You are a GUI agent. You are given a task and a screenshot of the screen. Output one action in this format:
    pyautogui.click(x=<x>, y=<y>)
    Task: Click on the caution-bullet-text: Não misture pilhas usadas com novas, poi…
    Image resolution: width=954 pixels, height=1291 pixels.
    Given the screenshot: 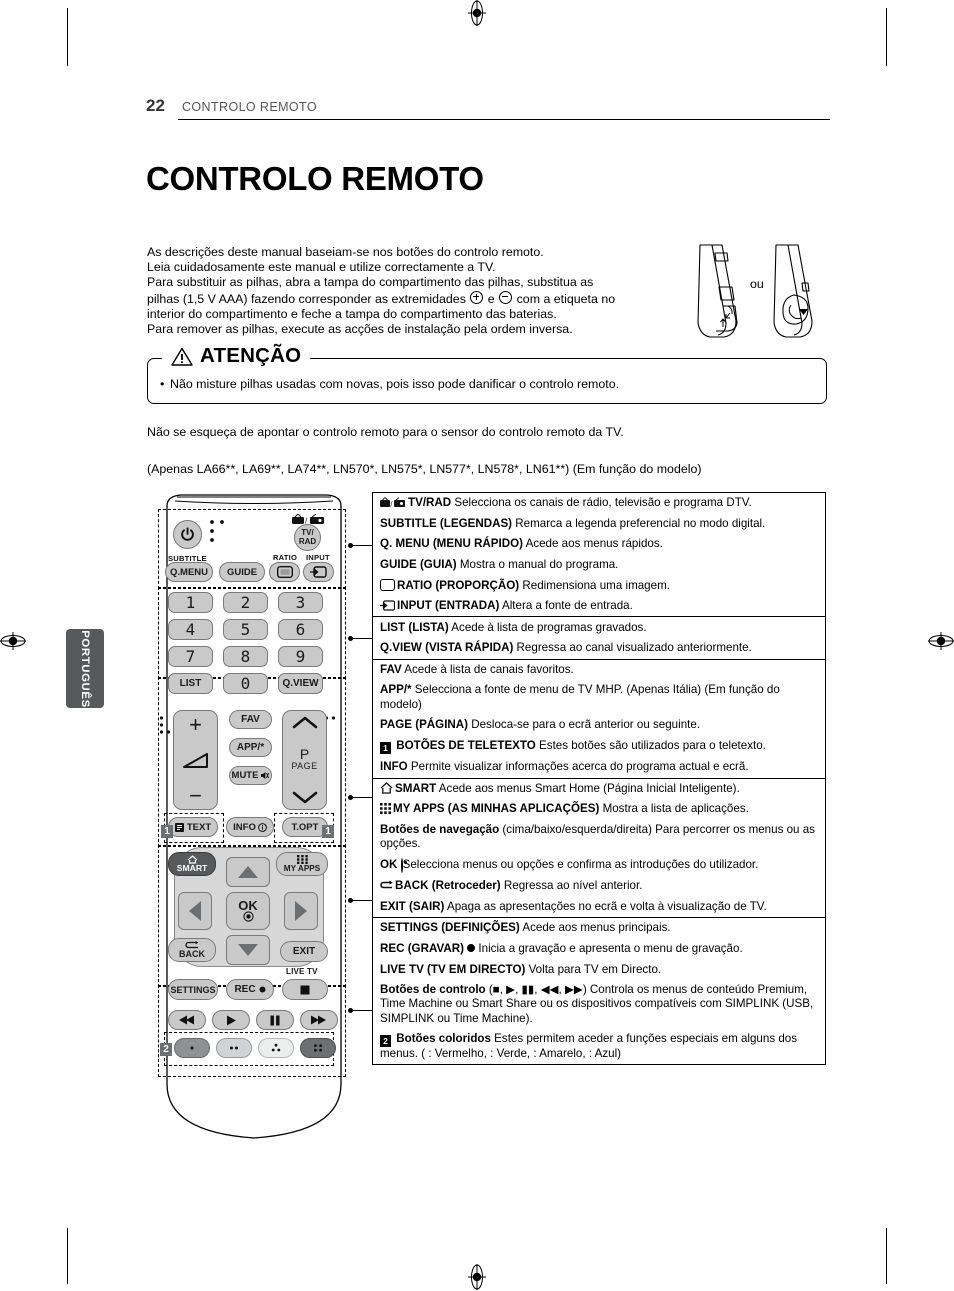 What is the action you would take?
    pyautogui.click(x=395, y=384)
    